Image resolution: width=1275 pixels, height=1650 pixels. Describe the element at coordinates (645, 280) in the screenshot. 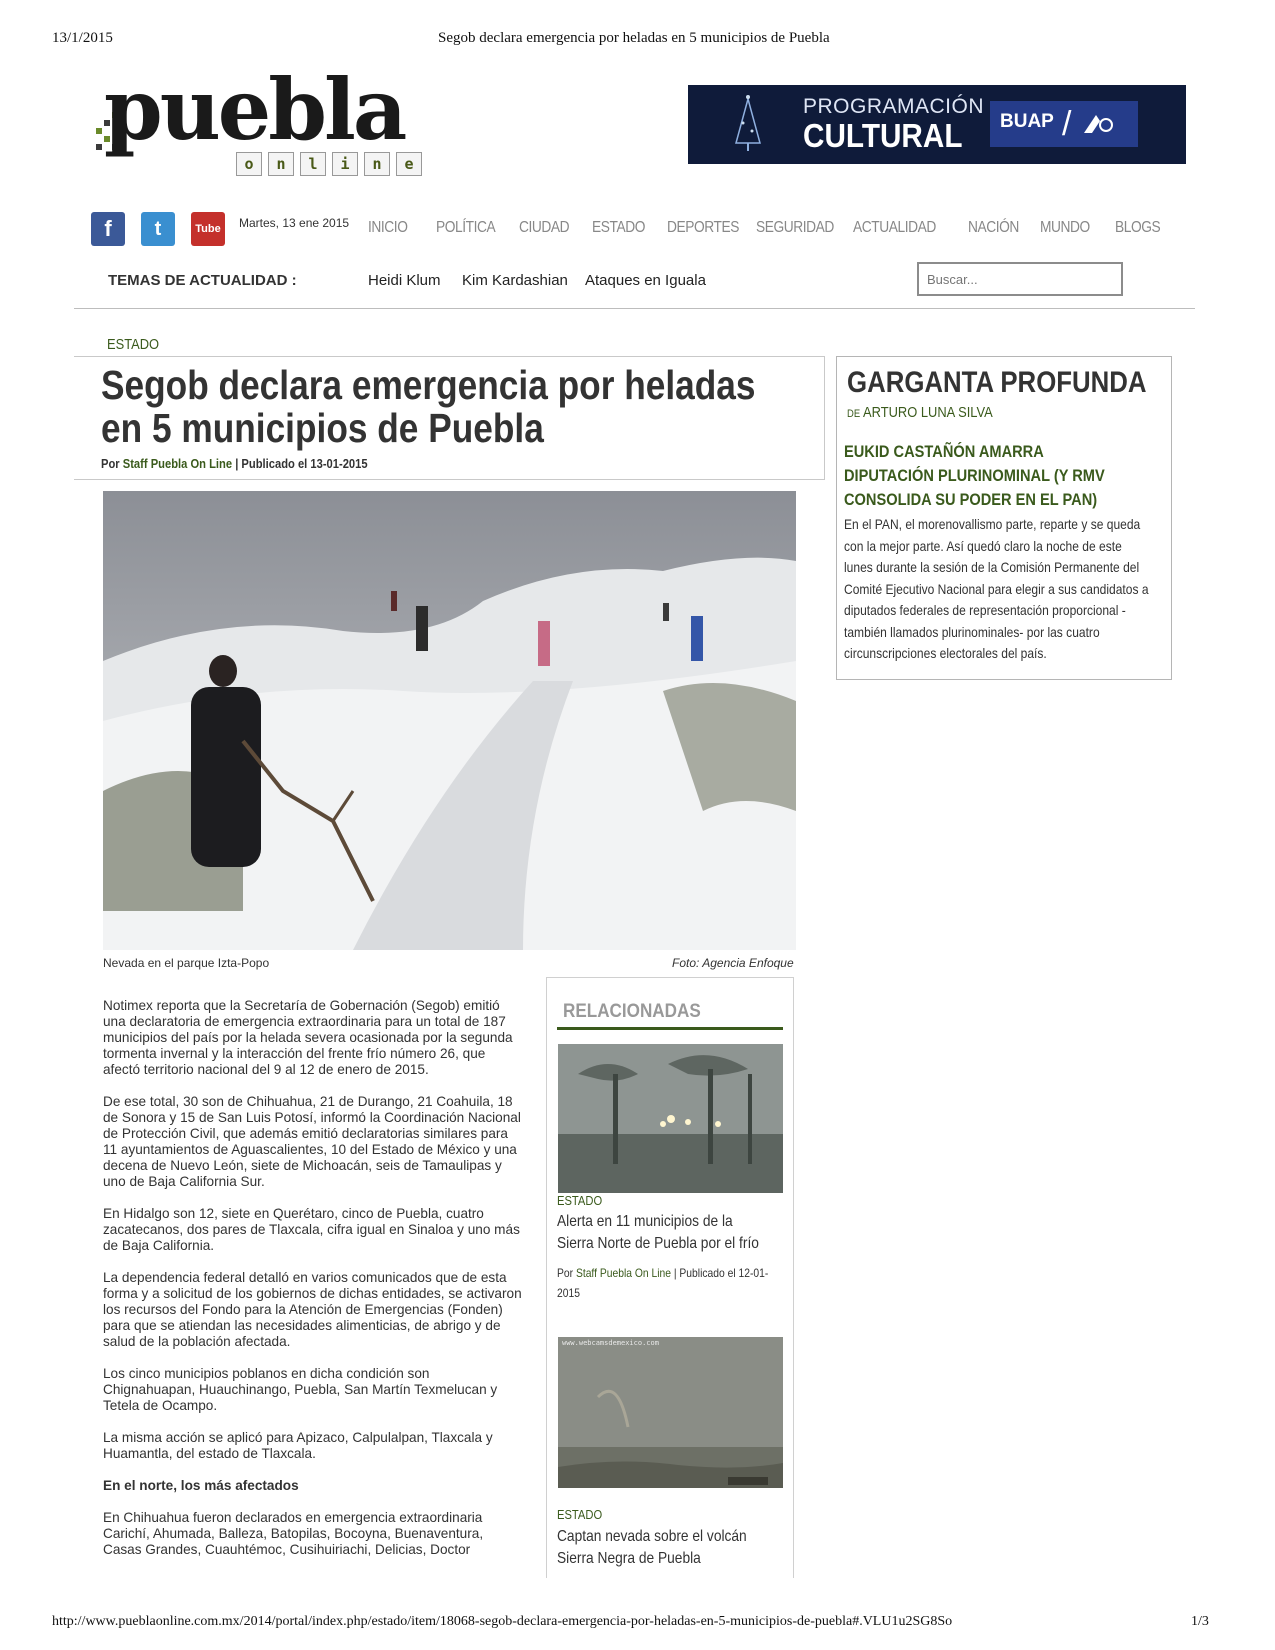

I see `topic-link: Ataques en Iguala` at that location.